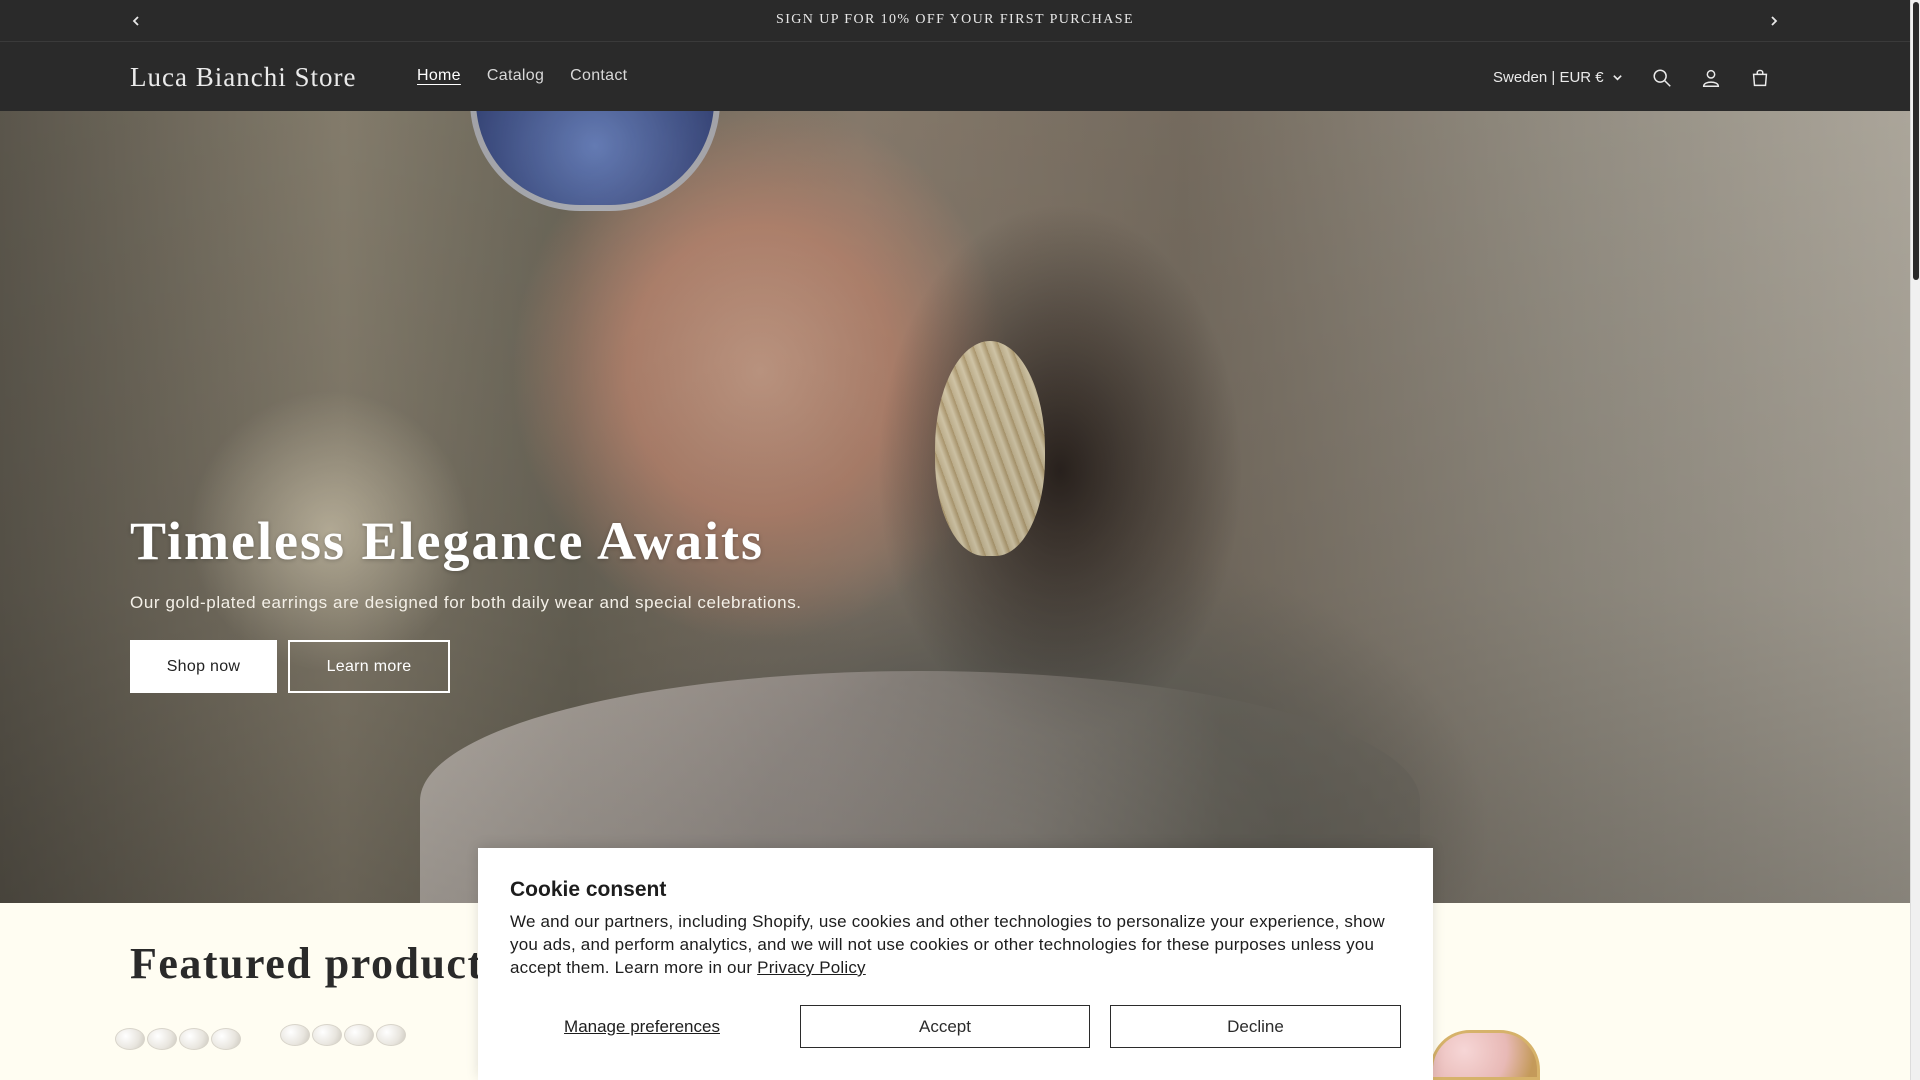 The image size is (1920, 1080). What do you see at coordinates (280, 1050) in the screenshot?
I see `product-card-pearl-earrings` at bounding box center [280, 1050].